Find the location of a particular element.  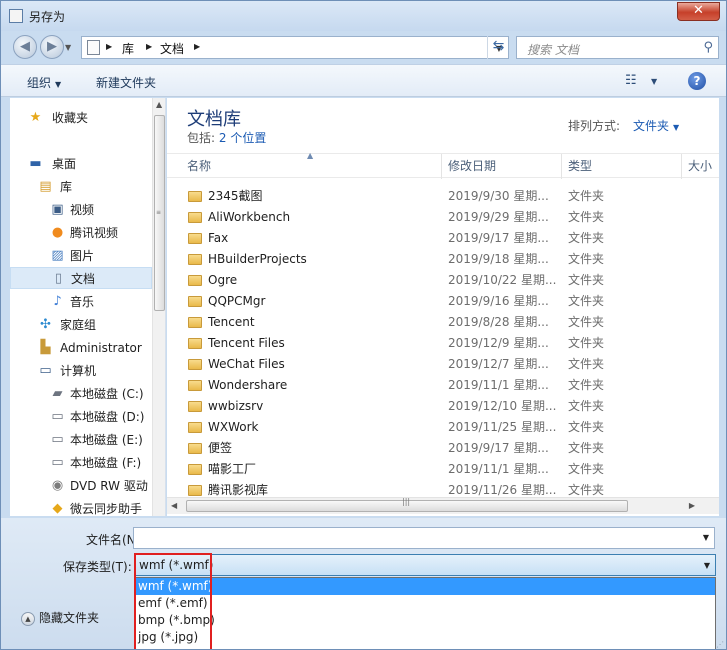

arrow-left-icon: ◀ is located at coordinates (25, 46).